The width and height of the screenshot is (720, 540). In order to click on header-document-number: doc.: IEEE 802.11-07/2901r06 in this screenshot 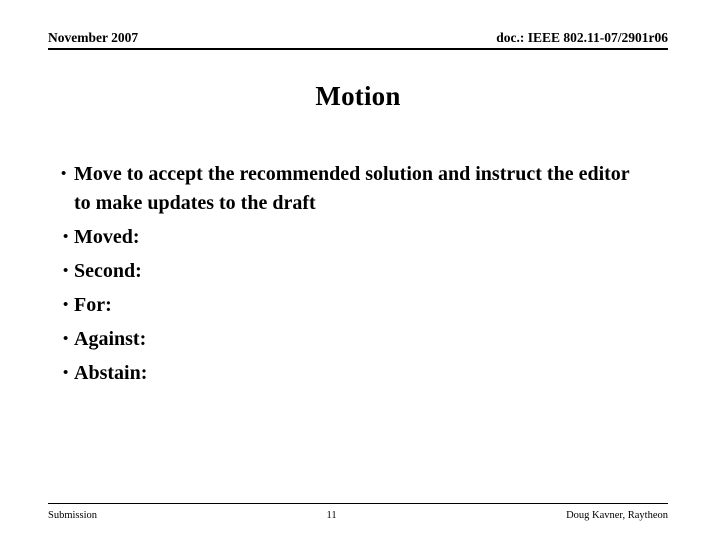, I will do `click(582, 37)`.